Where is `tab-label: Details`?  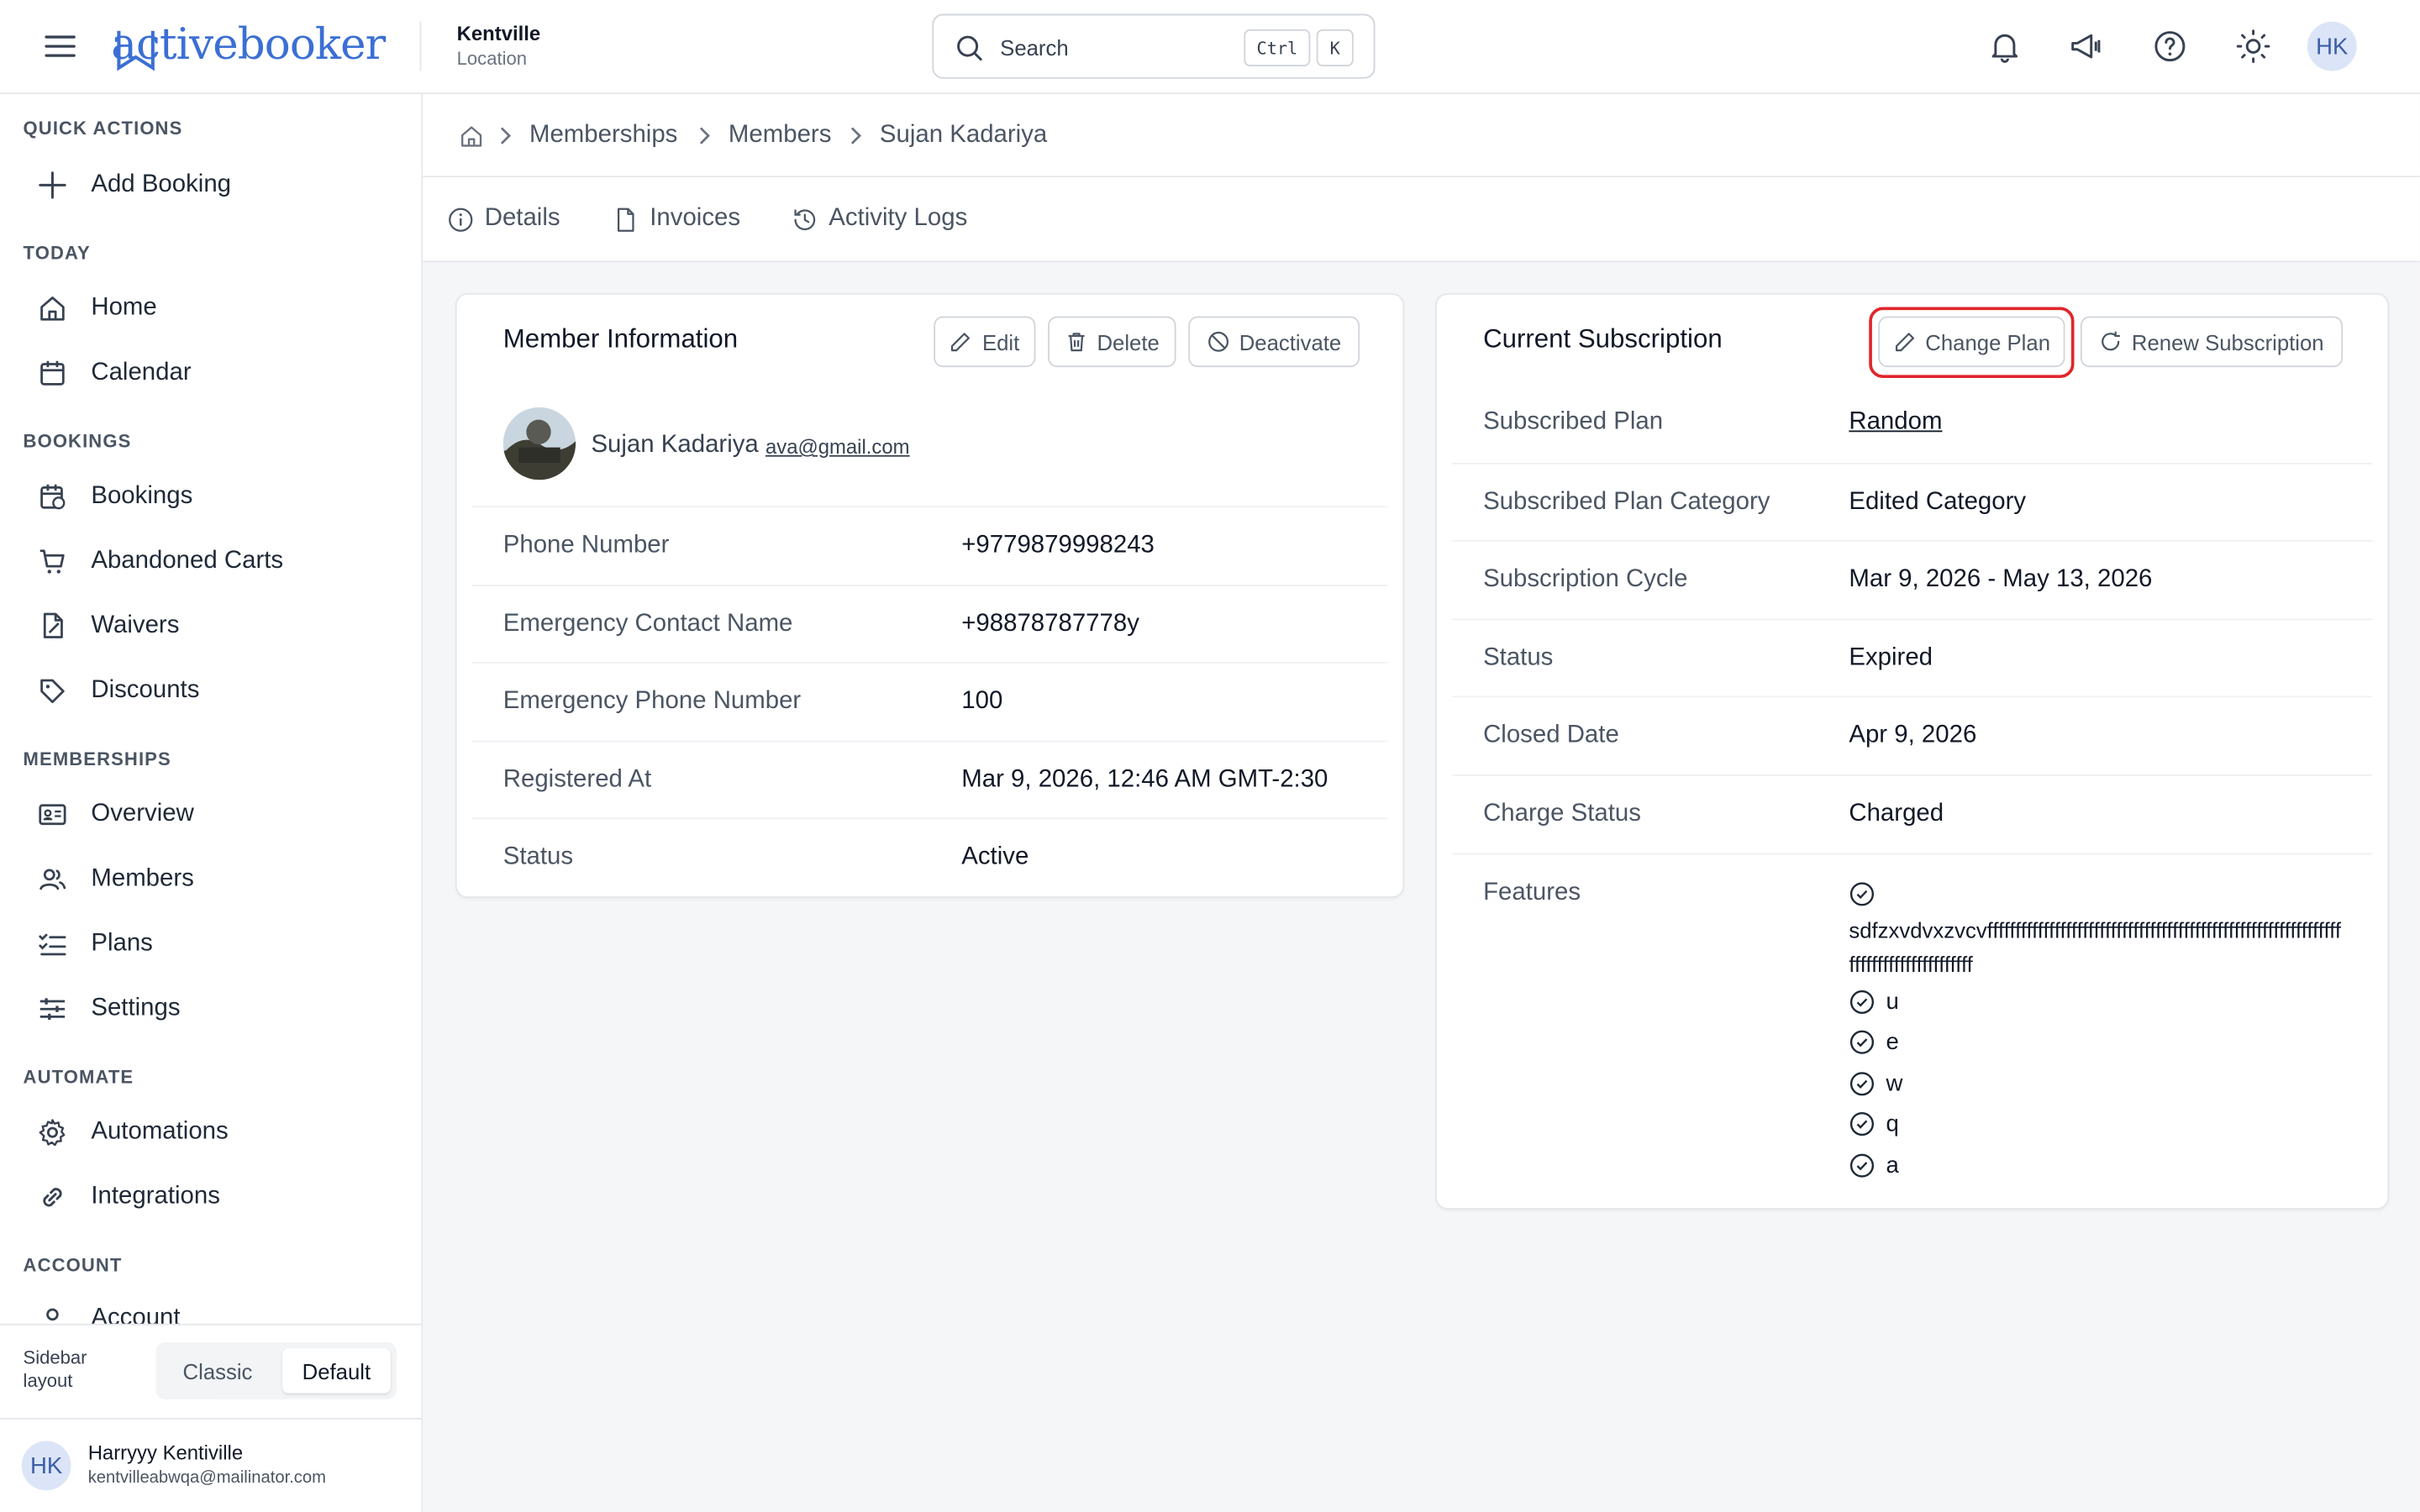 tab-label: Details is located at coordinates (522, 218).